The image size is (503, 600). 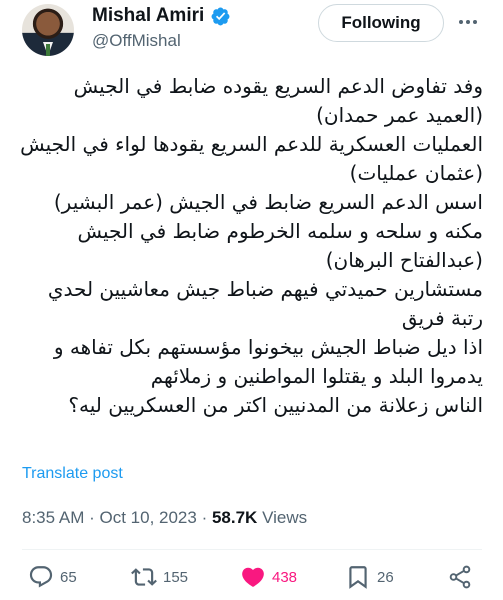 I want to click on reply-count: 65, so click(x=68, y=577).